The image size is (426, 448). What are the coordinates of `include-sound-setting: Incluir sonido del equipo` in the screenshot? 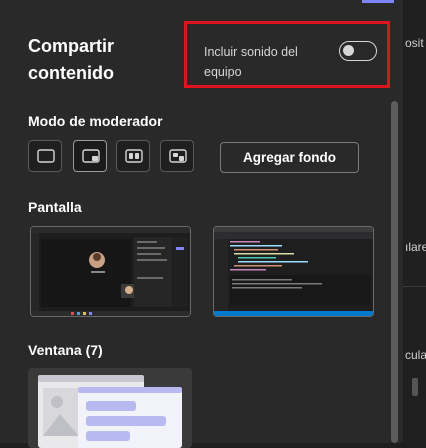 It's located at (287, 54).